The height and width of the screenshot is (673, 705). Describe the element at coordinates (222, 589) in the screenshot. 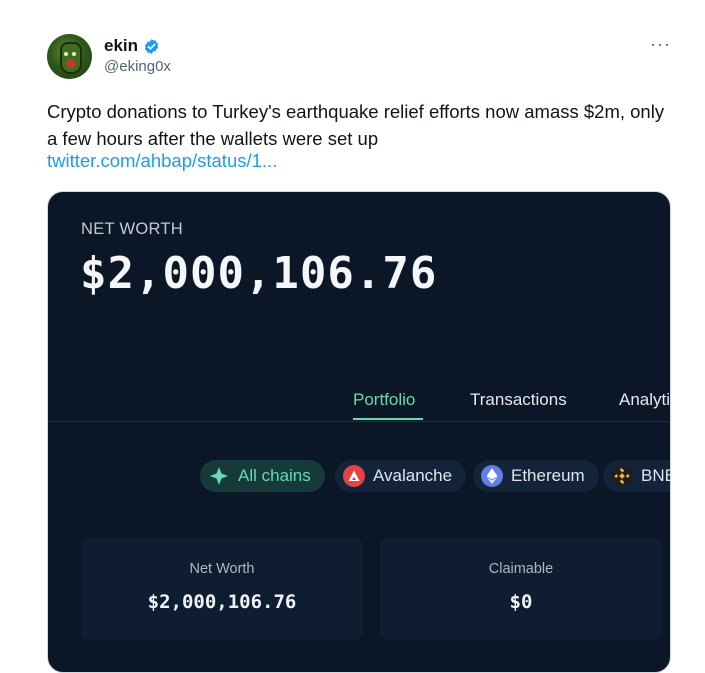

I see `stat-card-net-worth: Net Worth $2,000,106.76` at that location.